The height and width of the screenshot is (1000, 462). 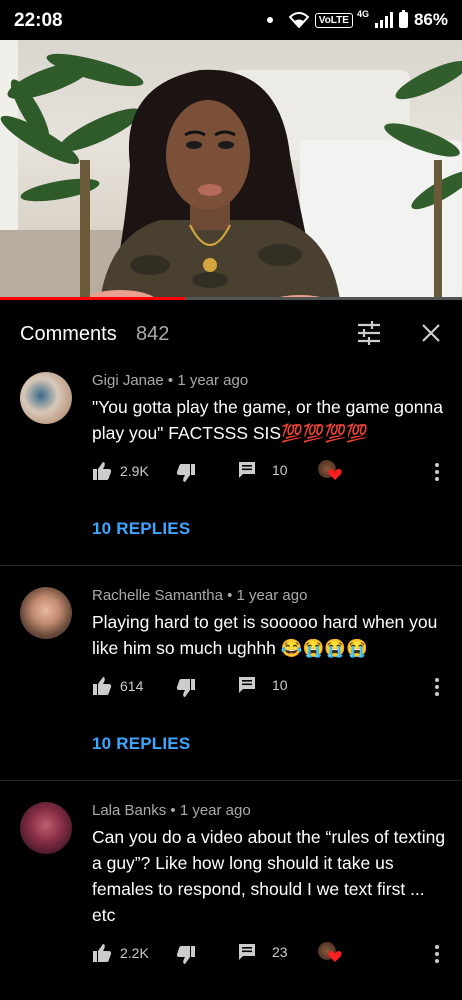 I want to click on wifi-icon, so click(x=298, y=20).